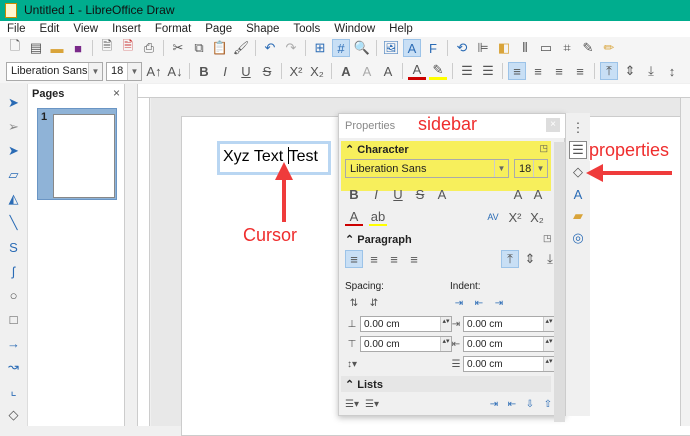  Describe the element at coordinates (284, 192) in the screenshot. I see `arrow-to-cursor-icon` at that location.